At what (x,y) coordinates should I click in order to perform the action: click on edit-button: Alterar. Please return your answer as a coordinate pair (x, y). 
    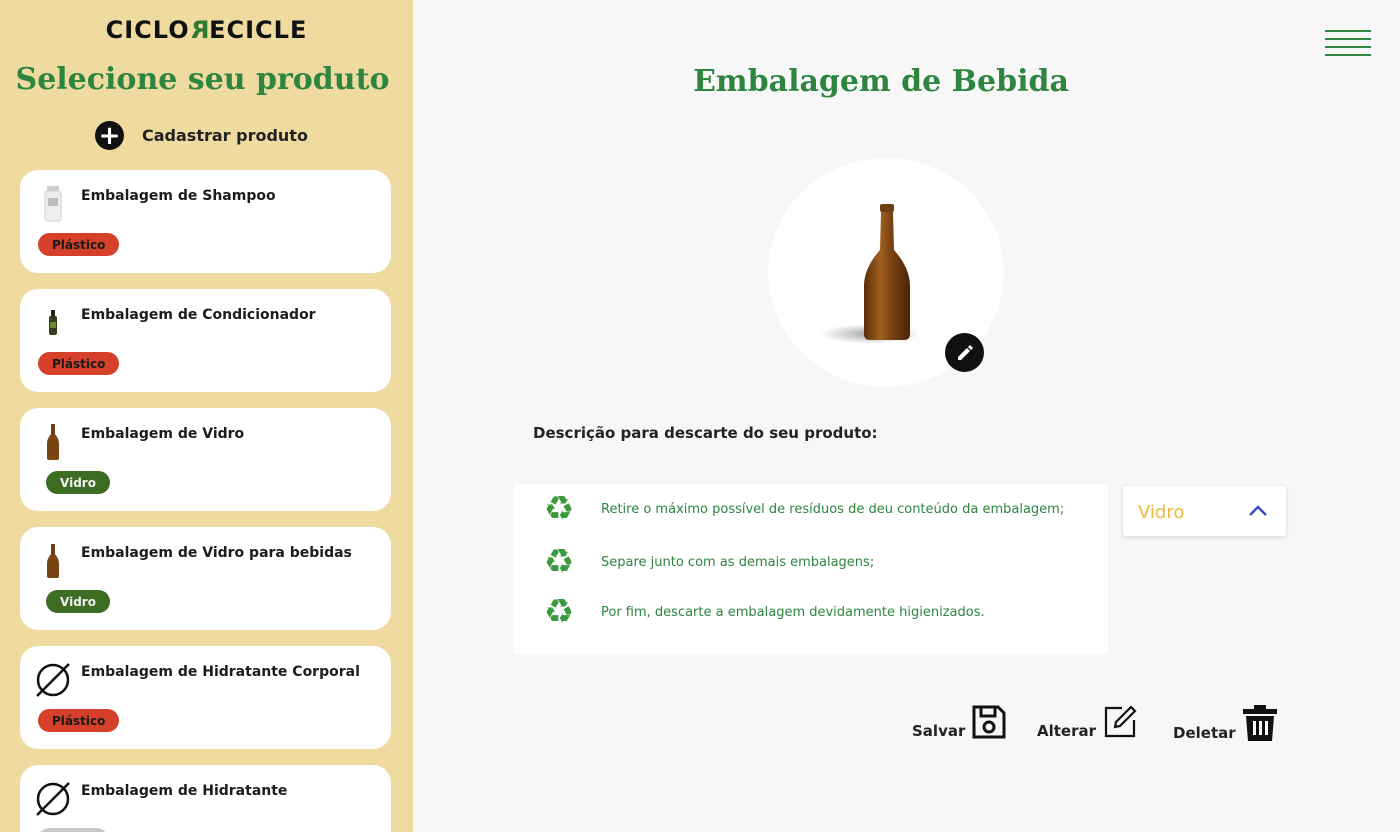
    Looking at the image, I should click on (1087, 722).